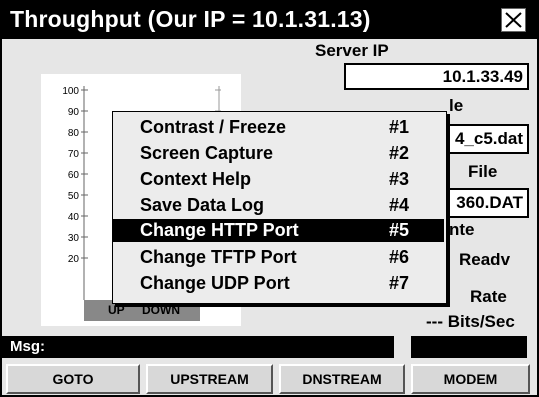 The width and height of the screenshot is (539, 397). I want to click on menu-item-screen-capture: Screen Capture #2, so click(278, 153).